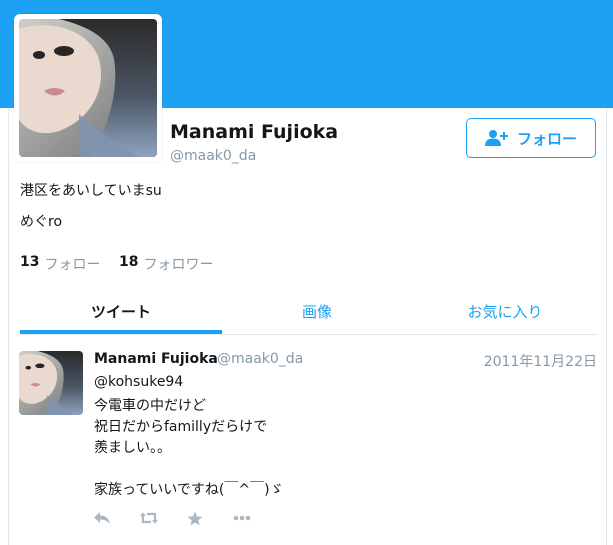  I want to click on followers-label: フォロワー, so click(178, 265).